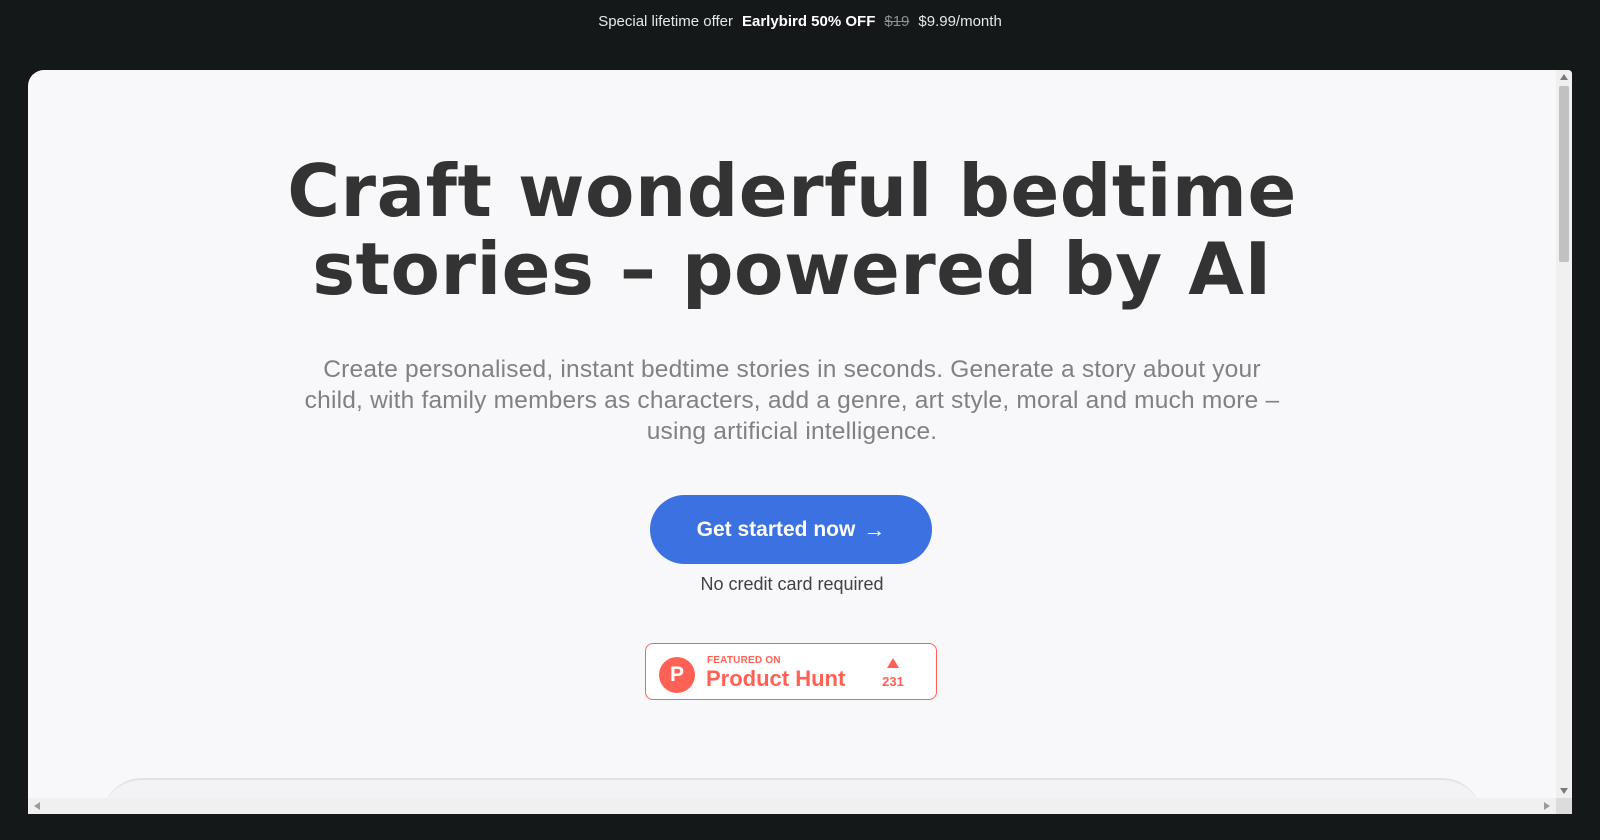  I want to click on scrollbar-corner, so click(1564, 806).